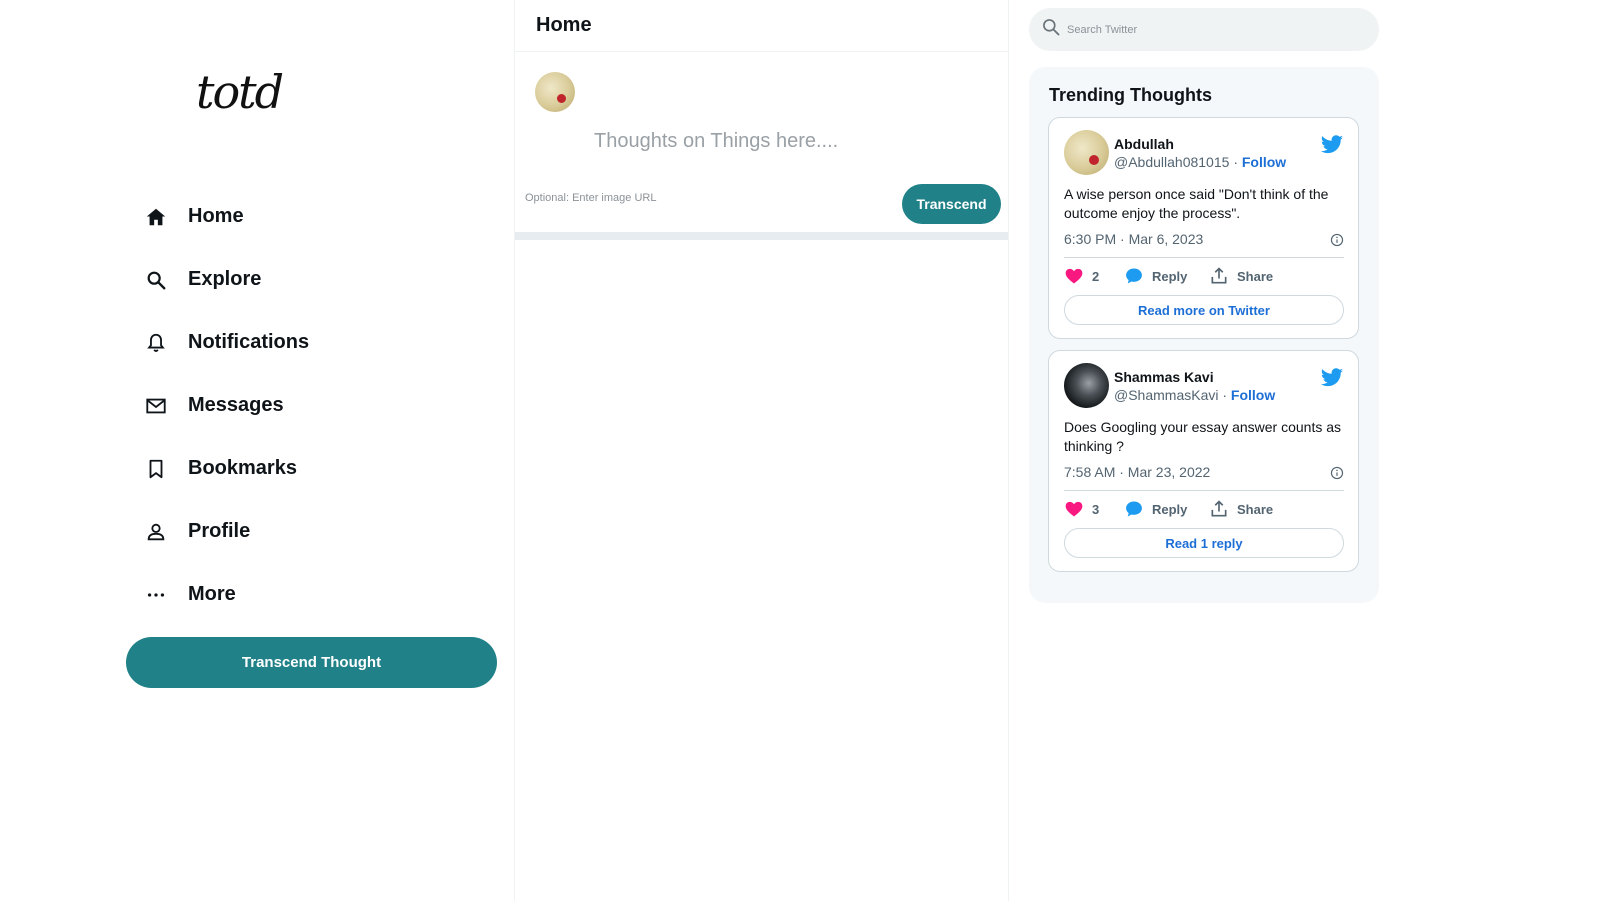 This screenshot has height=901, width=1604. Describe the element at coordinates (761, 26) in the screenshot. I see `feed-header: Home` at that location.